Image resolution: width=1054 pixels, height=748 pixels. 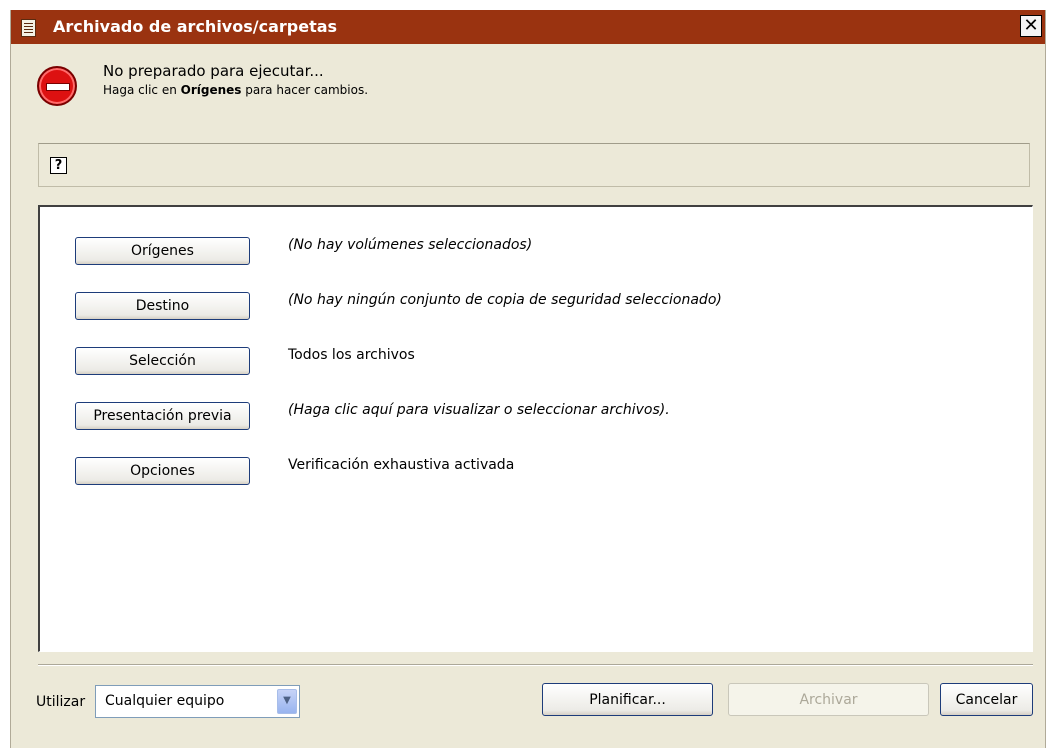 I want to click on options-description: Verificación exhaustiva activada, so click(x=401, y=465).